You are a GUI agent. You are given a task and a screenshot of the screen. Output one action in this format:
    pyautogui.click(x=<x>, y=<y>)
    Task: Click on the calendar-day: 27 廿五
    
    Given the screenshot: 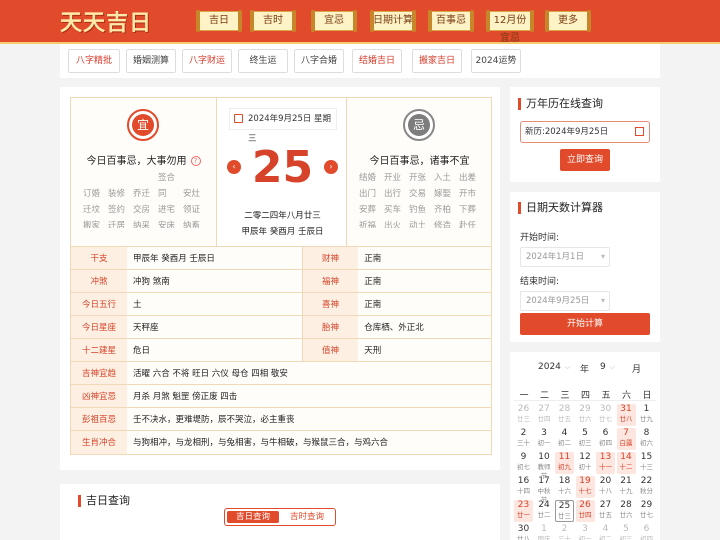 What is the action you would take?
    pyautogui.click(x=605, y=511)
    